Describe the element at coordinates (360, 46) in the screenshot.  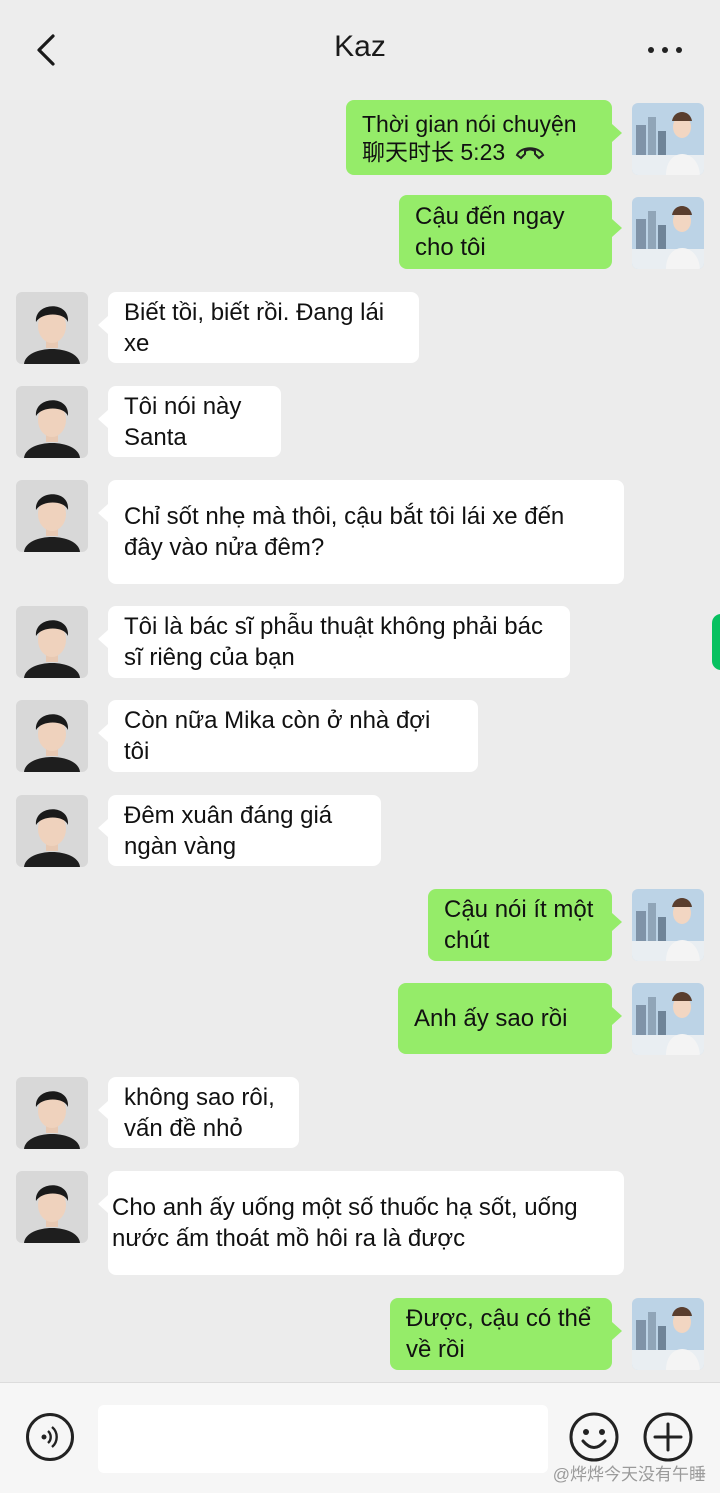
I see `chat-title: Kaz` at that location.